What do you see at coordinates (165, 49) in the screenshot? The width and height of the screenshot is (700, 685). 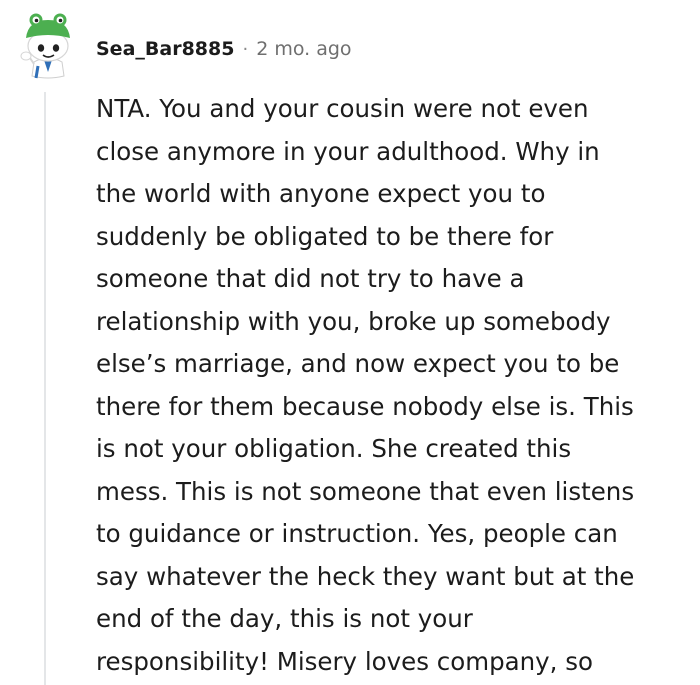 I see `username-link: Sea_Bar8885` at bounding box center [165, 49].